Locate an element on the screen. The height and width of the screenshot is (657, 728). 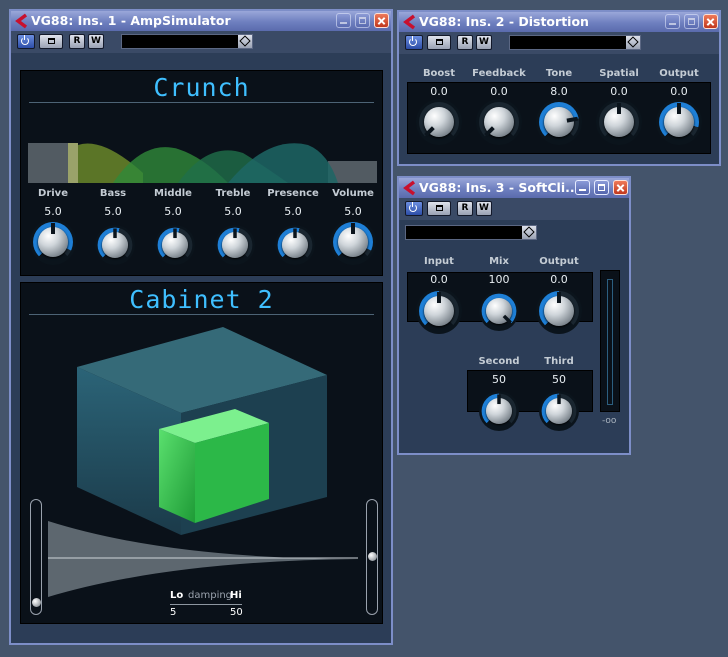
hi-damping-slider is located at coordinates (372, 557).